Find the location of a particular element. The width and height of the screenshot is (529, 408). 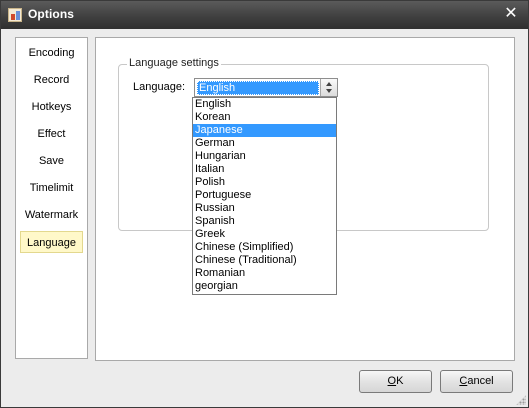

ok-button: OK is located at coordinates (395, 381).